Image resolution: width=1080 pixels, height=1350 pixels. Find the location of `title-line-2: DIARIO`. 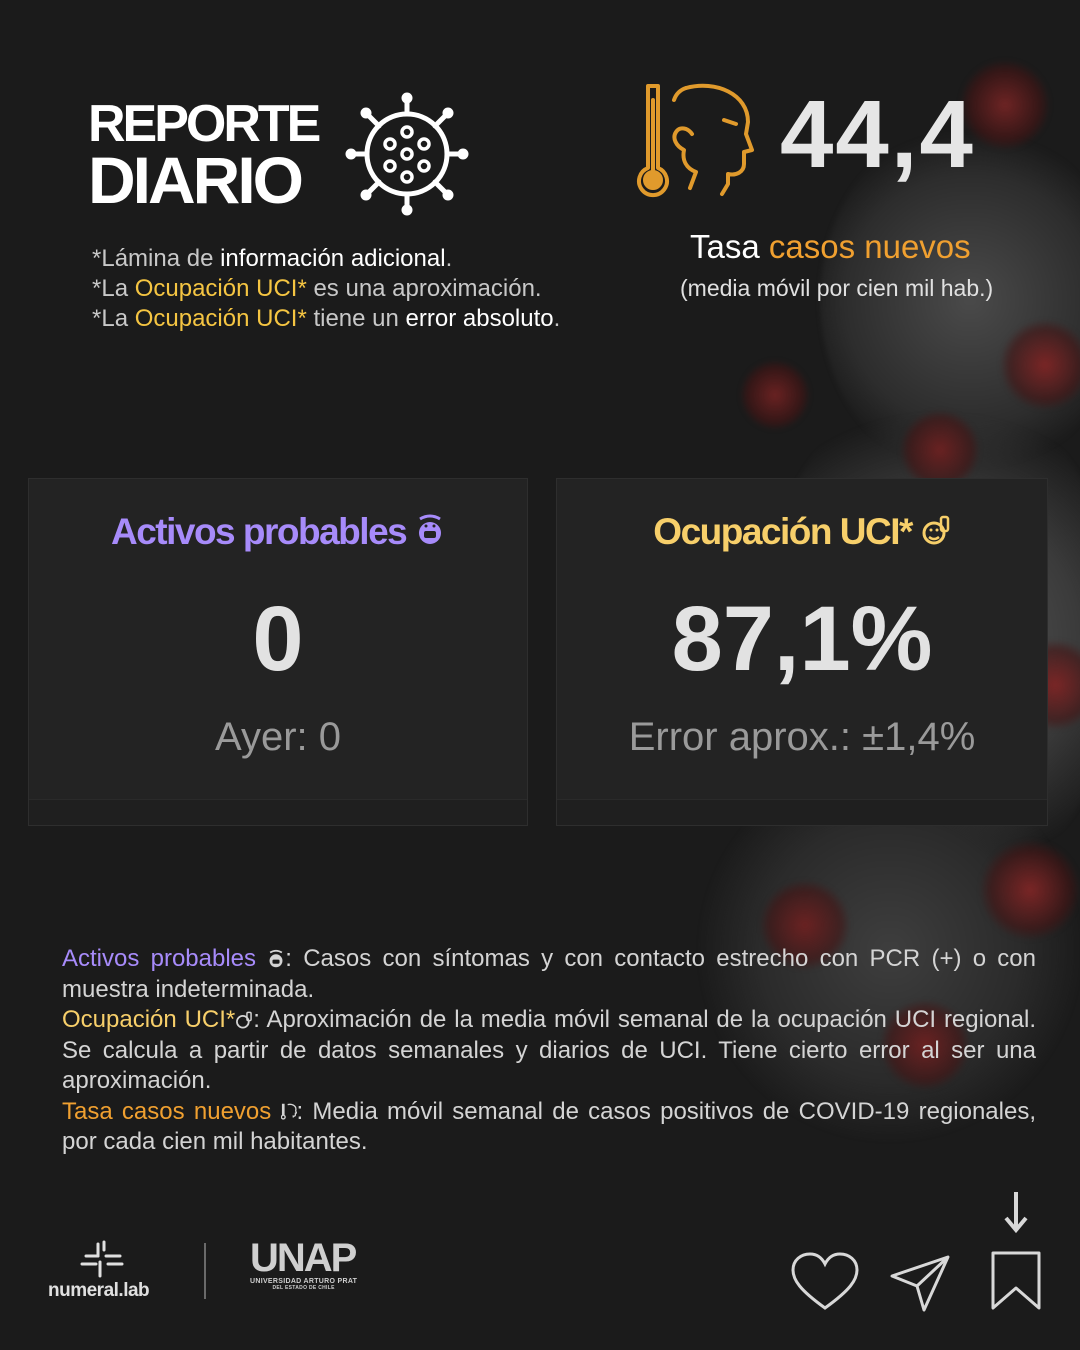

title-line-2: DIARIO is located at coordinates (196, 180).